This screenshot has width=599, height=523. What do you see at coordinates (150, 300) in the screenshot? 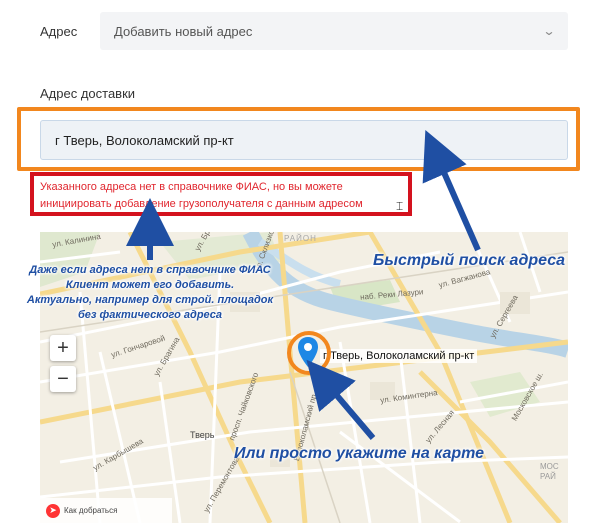
I see `annotation-line: Актуально, например для строй. площадок` at bounding box center [150, 300].